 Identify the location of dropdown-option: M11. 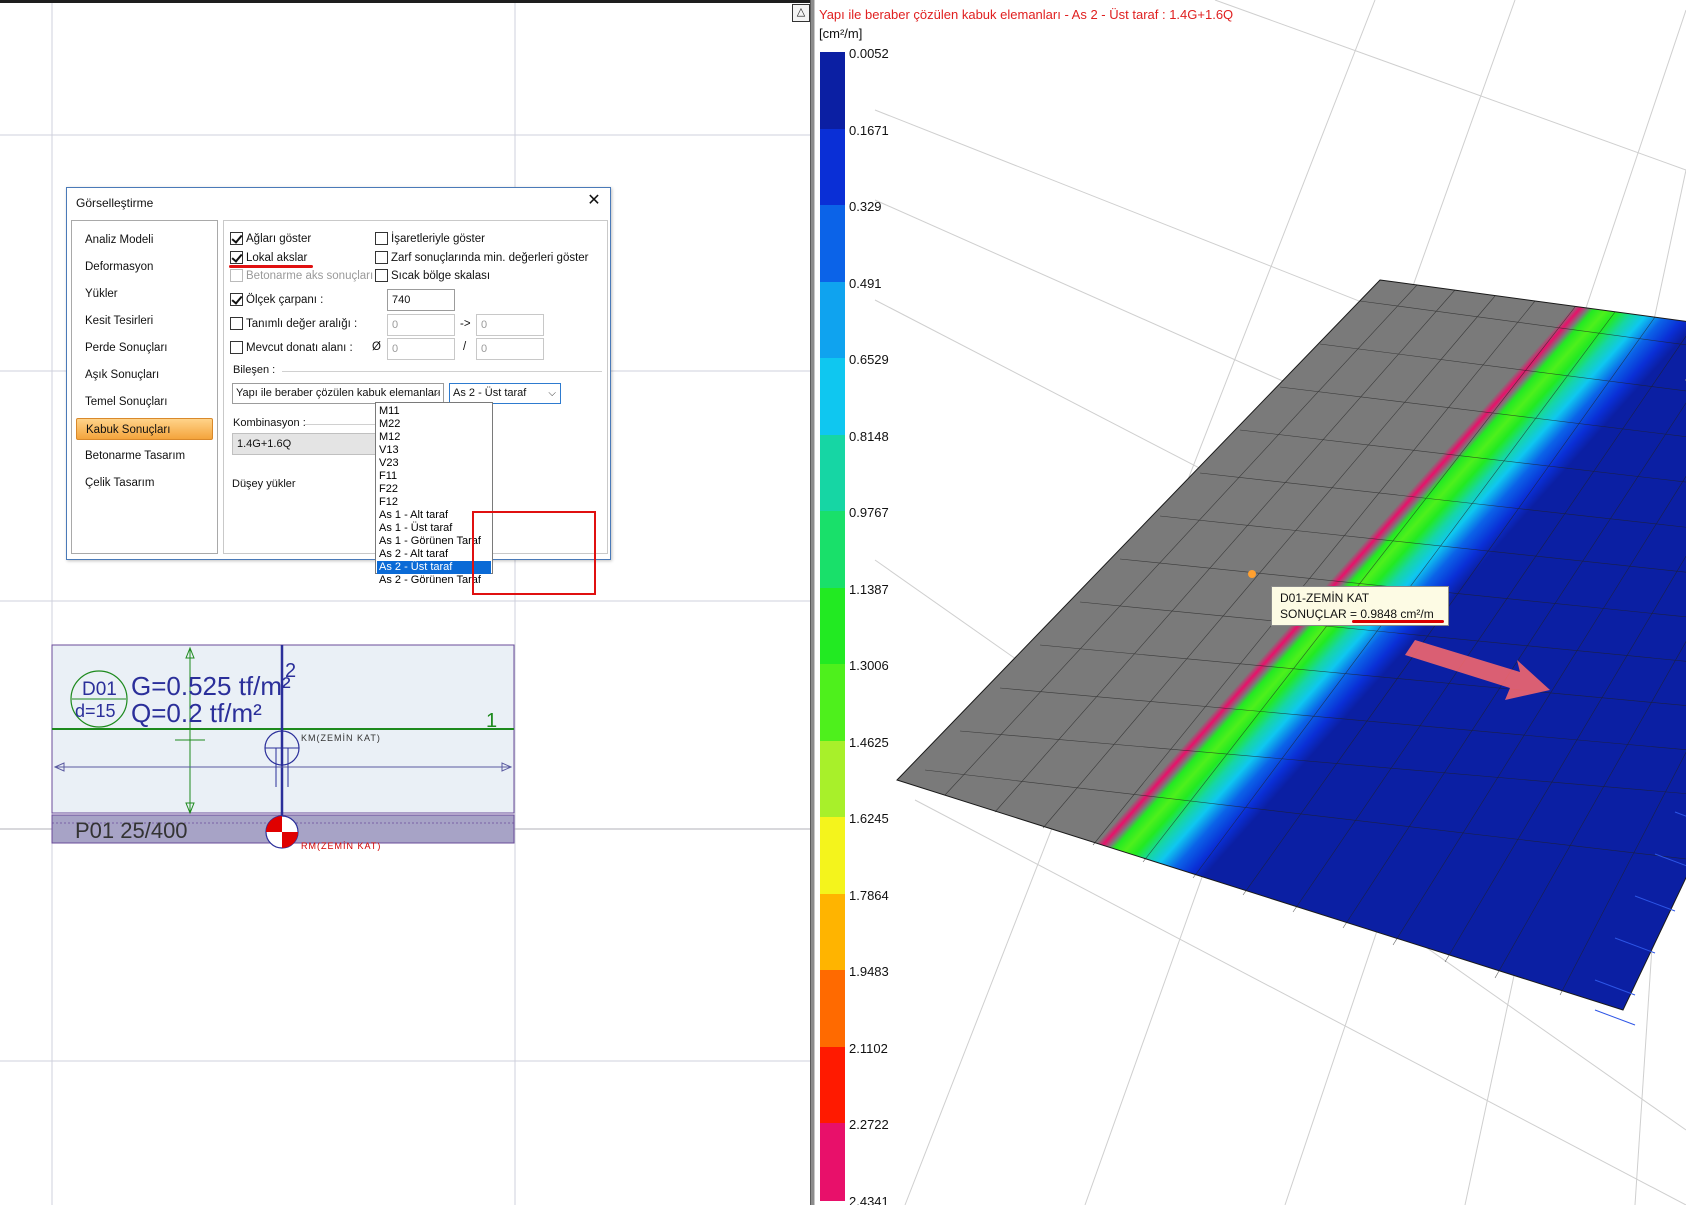
(434, 411).